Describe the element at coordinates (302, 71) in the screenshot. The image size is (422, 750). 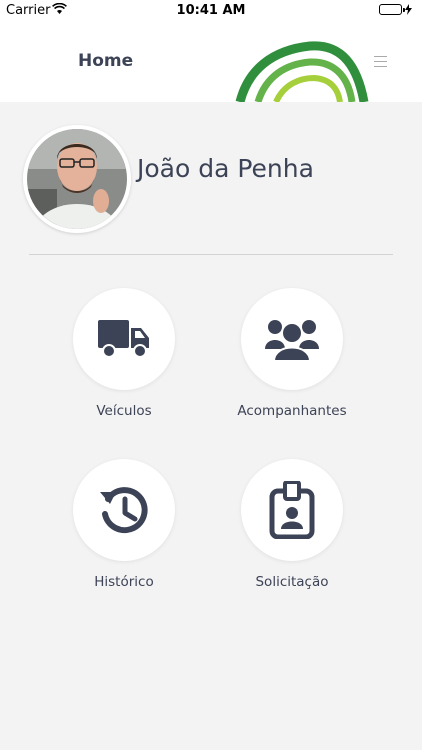
I see `logo` at that location.